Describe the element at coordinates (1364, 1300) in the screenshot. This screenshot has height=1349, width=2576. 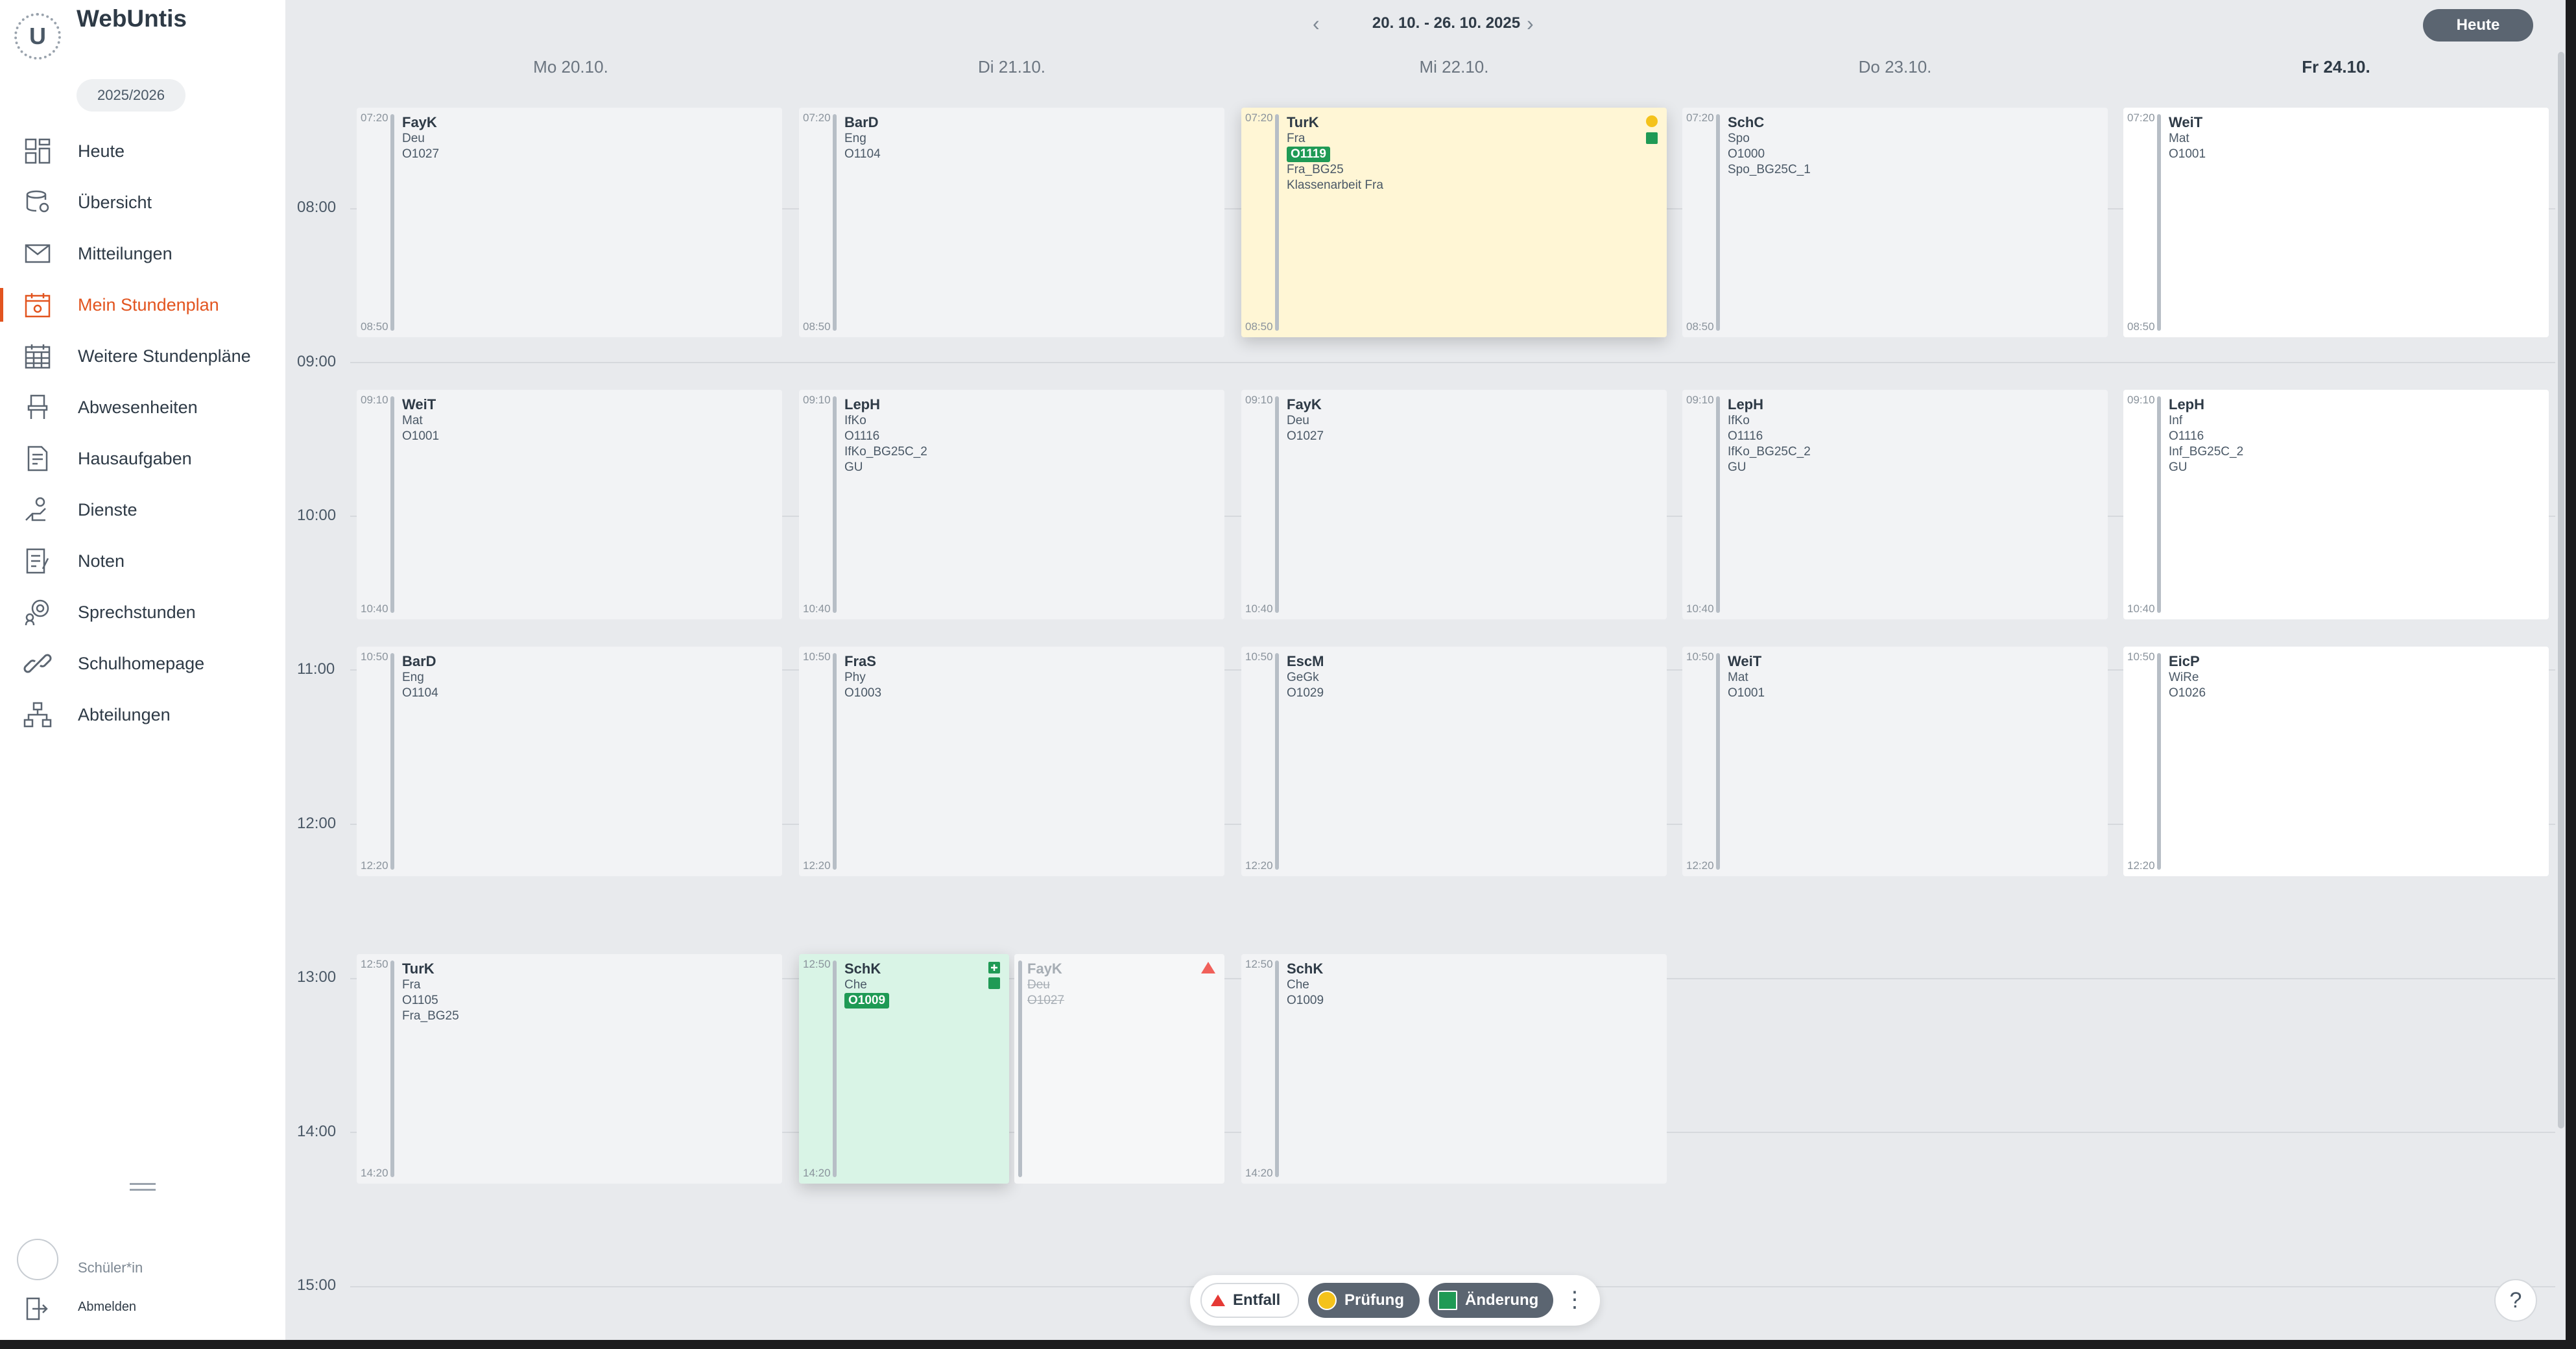
I see `legend-exam-toggle: Prüfung` at that location.